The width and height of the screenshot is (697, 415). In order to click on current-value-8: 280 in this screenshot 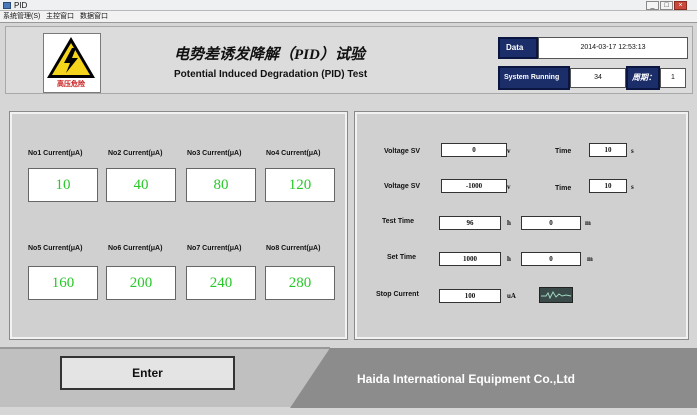, I will do `click(300, 283)`.